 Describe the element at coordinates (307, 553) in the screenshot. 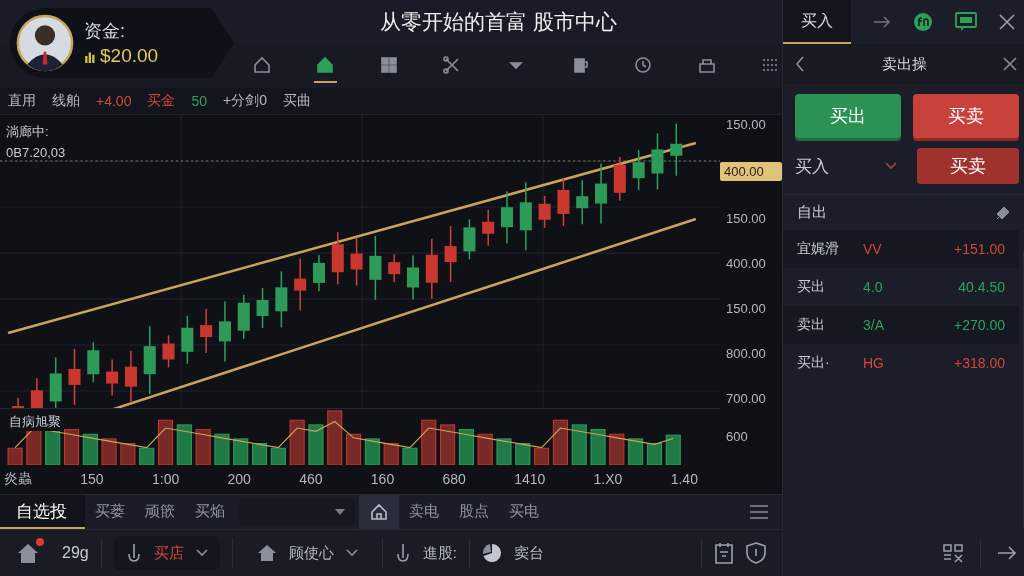

I see `dropdown: 顾使心` at that location.